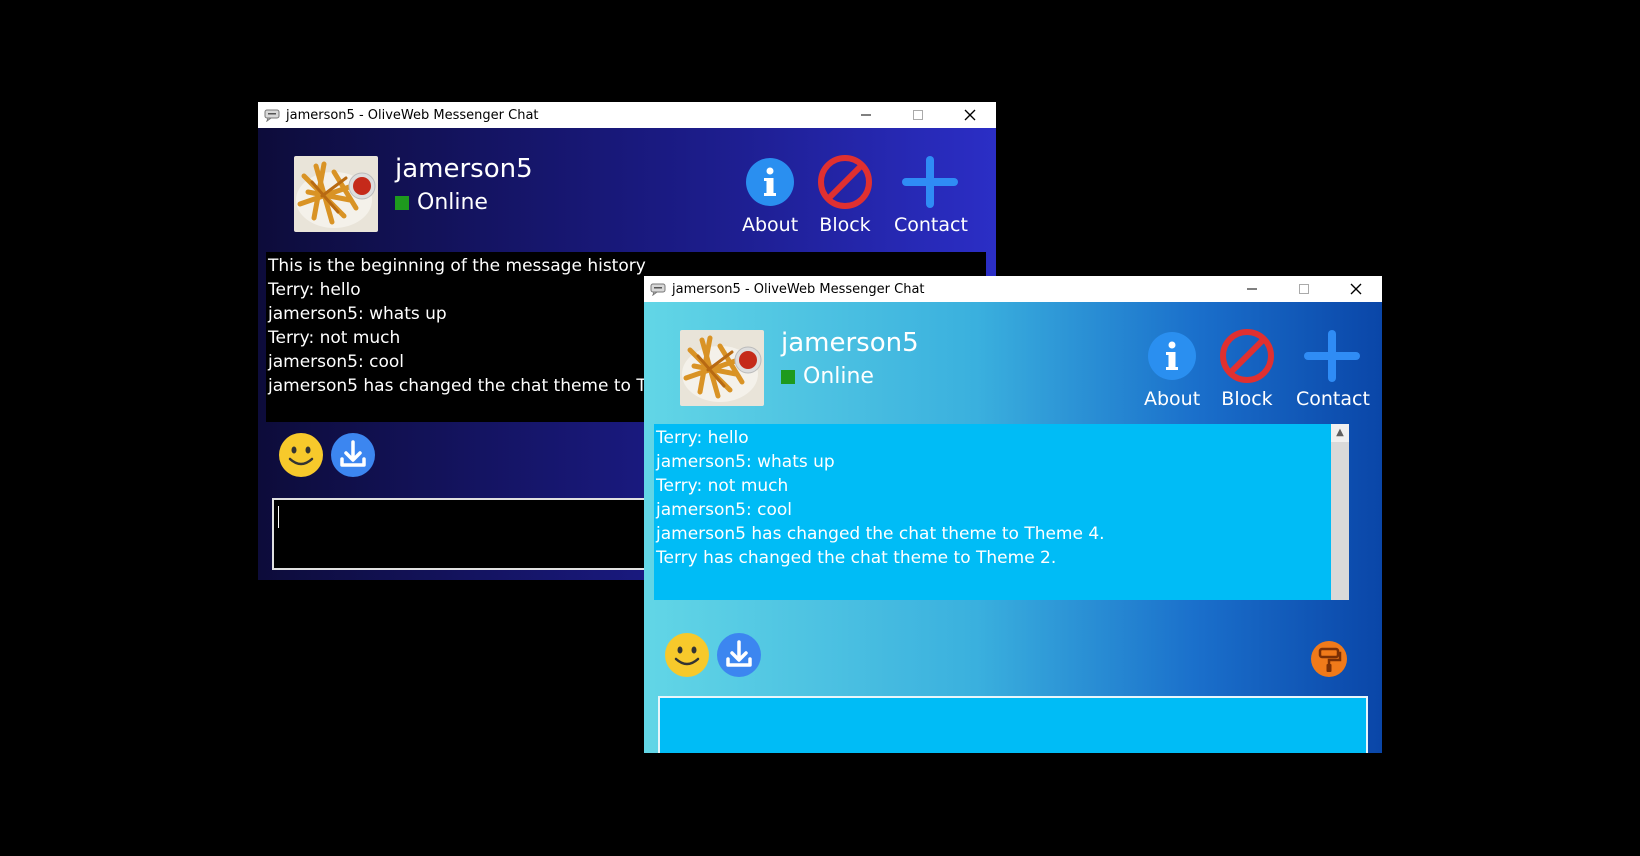 This screenshot has width=1640, height=856. Describe the element at coordinates (1329, 659) in the screenshot. I see `paint-roller-icon` at that location.